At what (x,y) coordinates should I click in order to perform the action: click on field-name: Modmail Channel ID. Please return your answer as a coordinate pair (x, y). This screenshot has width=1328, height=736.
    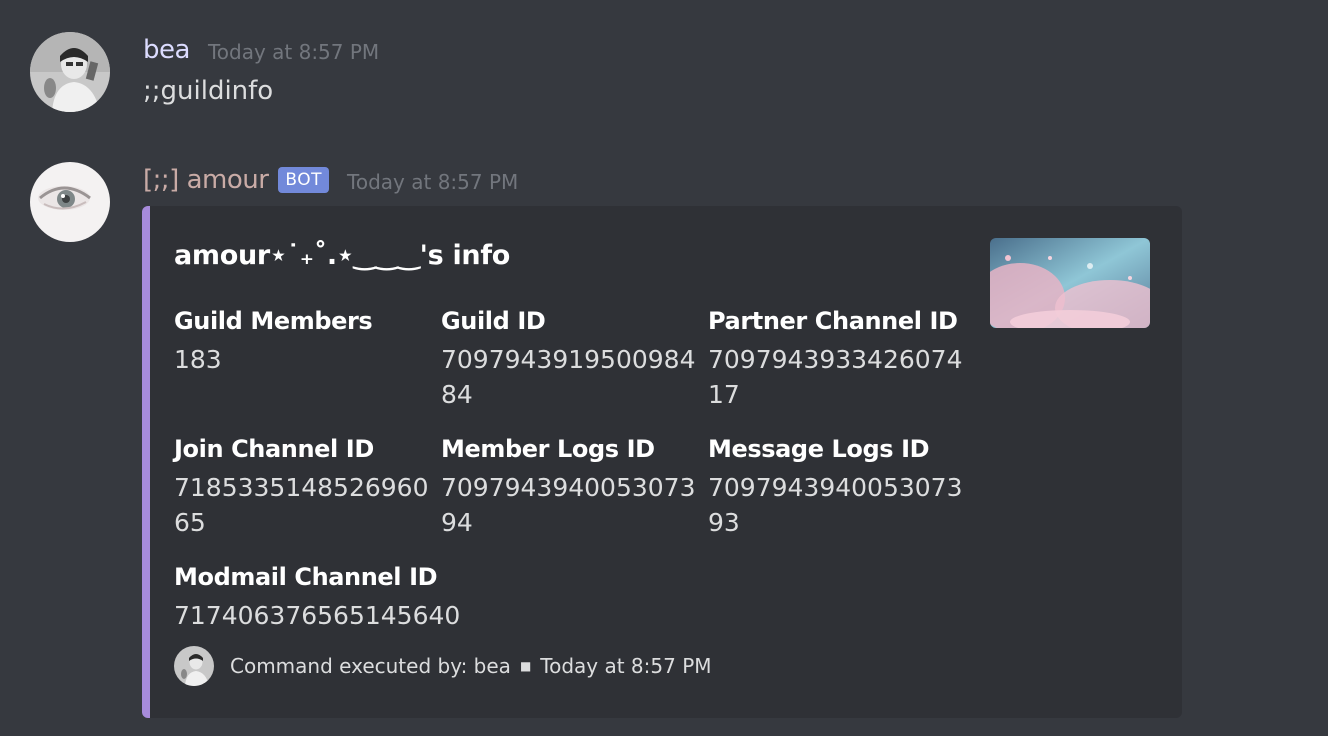
    Looking at the image, I should click on (306, 577).